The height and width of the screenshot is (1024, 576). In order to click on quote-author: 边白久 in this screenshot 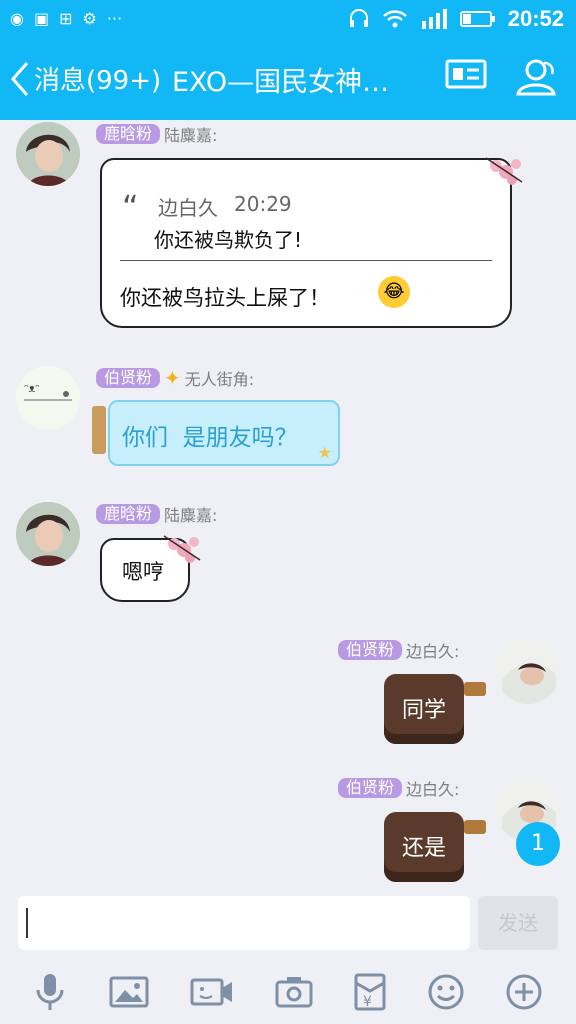, I will do `click(188, 208)`.